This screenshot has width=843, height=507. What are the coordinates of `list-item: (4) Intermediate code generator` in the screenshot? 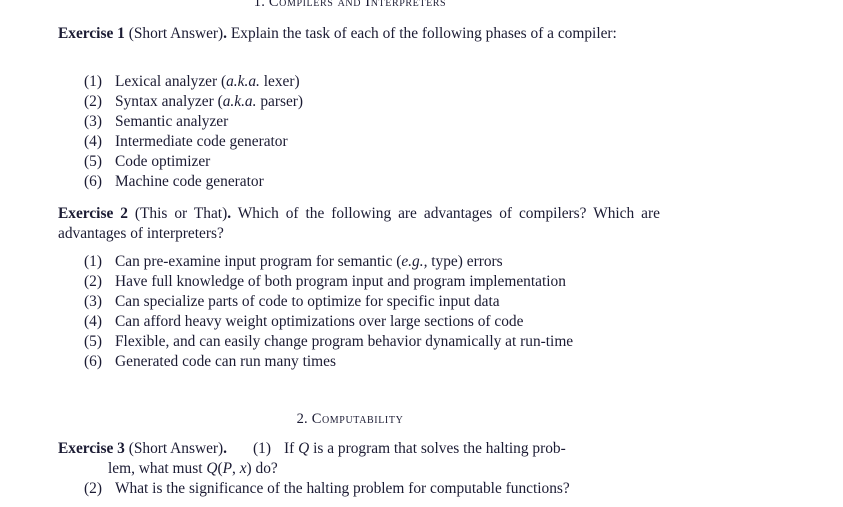 It's located at (193, 142).